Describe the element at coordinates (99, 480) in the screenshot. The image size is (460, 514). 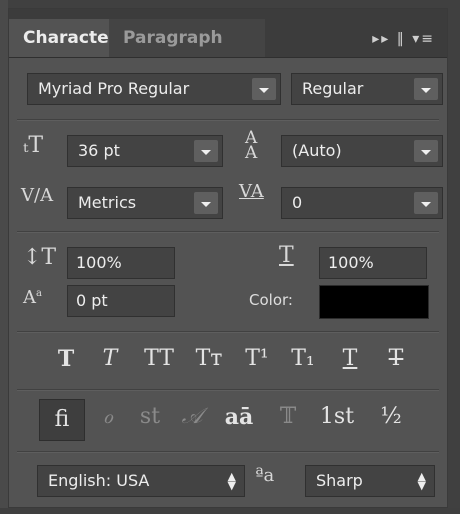
I see `language-value: English: USA` at that location.